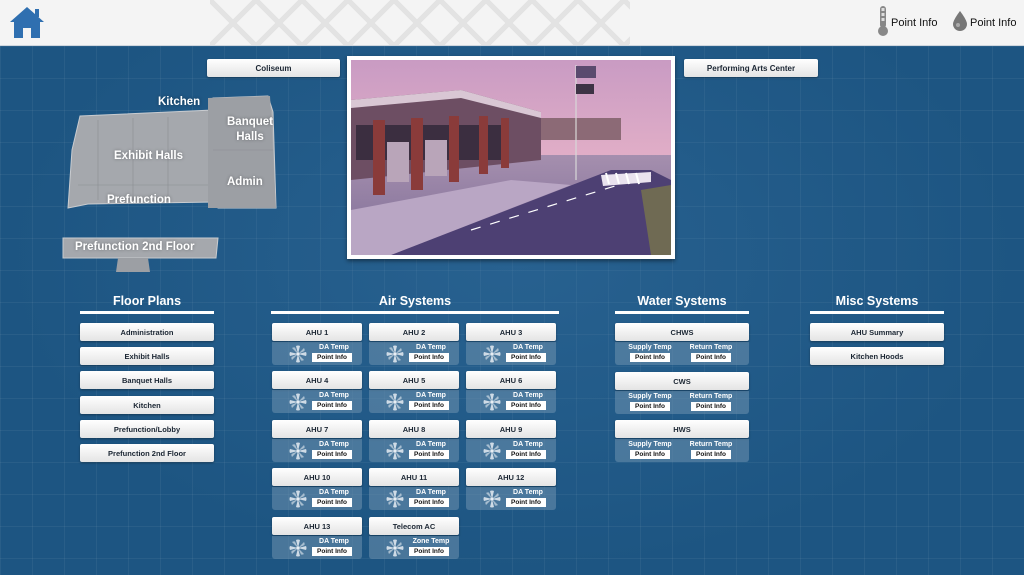  I want to click on humidity-point-info-label: Point Info, so click(993, 23).